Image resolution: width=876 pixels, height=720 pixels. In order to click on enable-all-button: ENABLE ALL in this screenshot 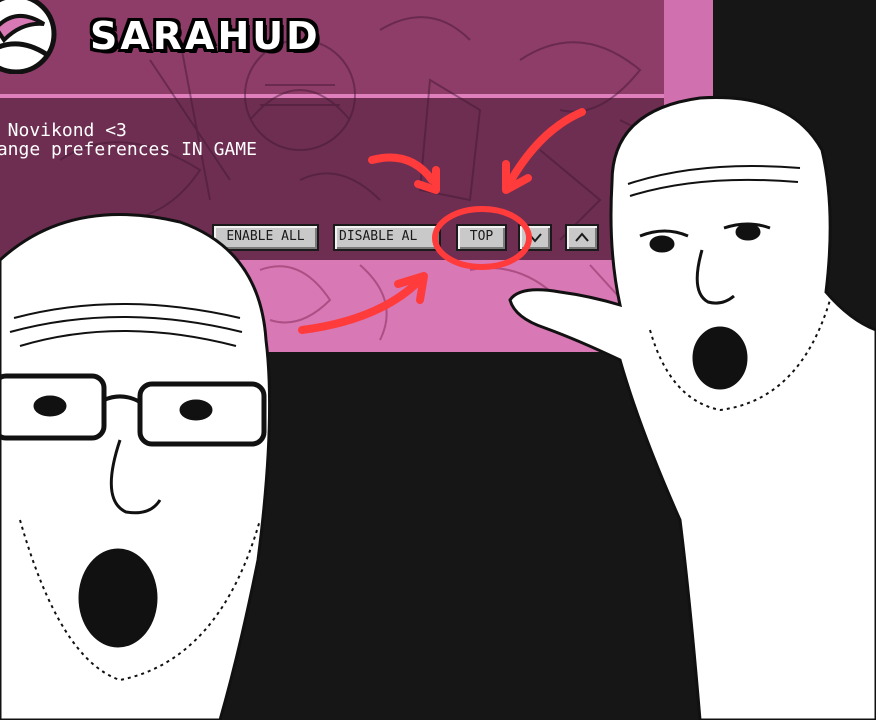, I will do `click(265, 237)`.